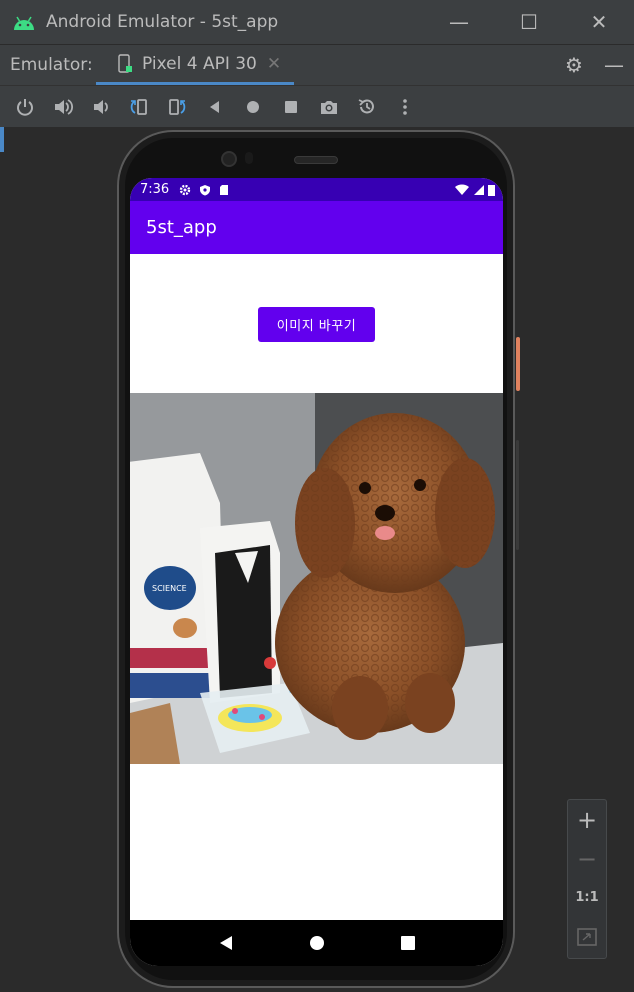 The width and height of the screenshot is (634, 992). I want to click on earpiece-speaker, so click(316, 160).